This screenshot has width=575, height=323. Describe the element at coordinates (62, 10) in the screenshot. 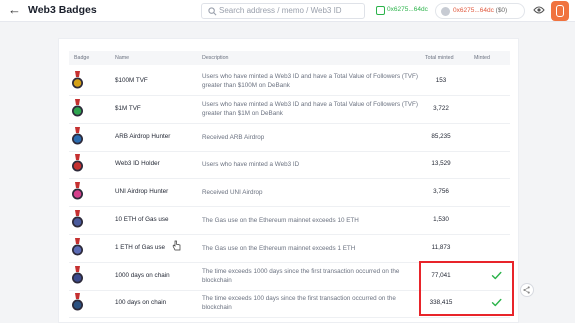

I see `page-title: Web3 Badges` at that location.